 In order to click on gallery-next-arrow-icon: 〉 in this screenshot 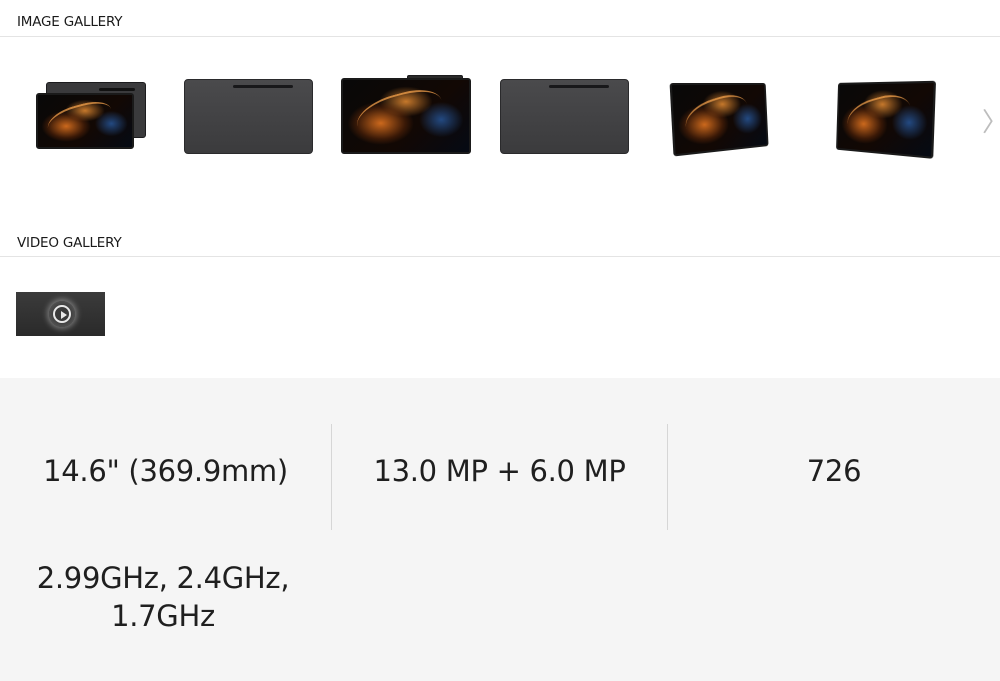, I will do `click(991, 123)`.